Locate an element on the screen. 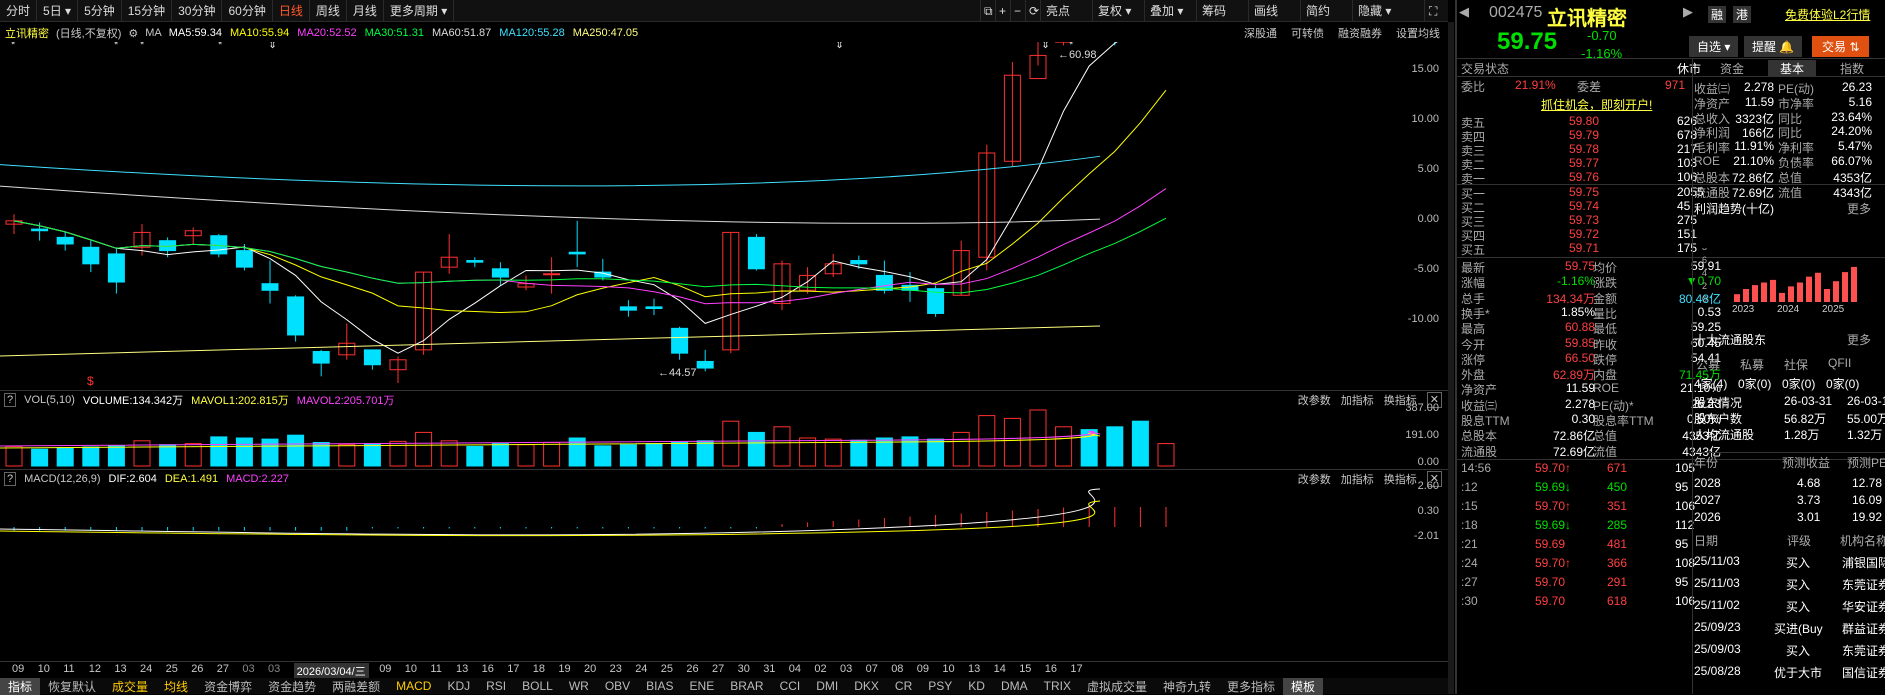 This screenshot has width=1885, height=695. indicator-tab: KDJ is located at coordinates (458, 686).